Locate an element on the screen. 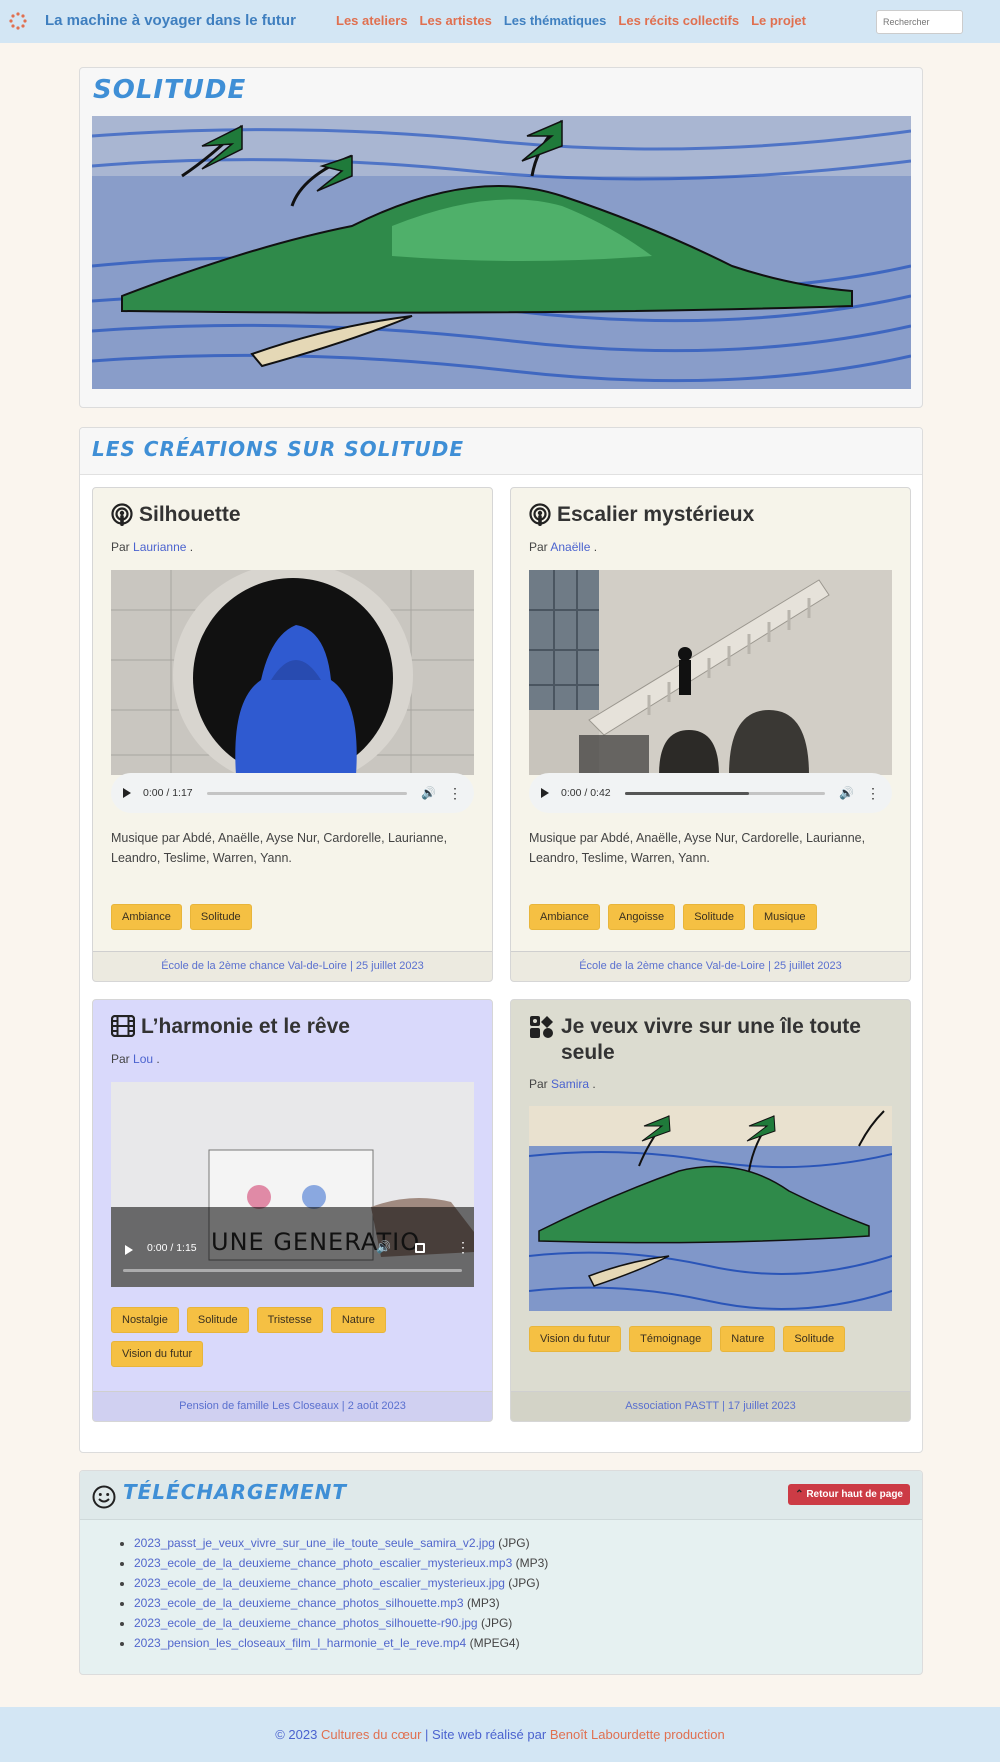 Image resolution: width=1000 pixels, height=1762 pixels. card-author-line: Par Lou . is located at coordinates (135, 1059).